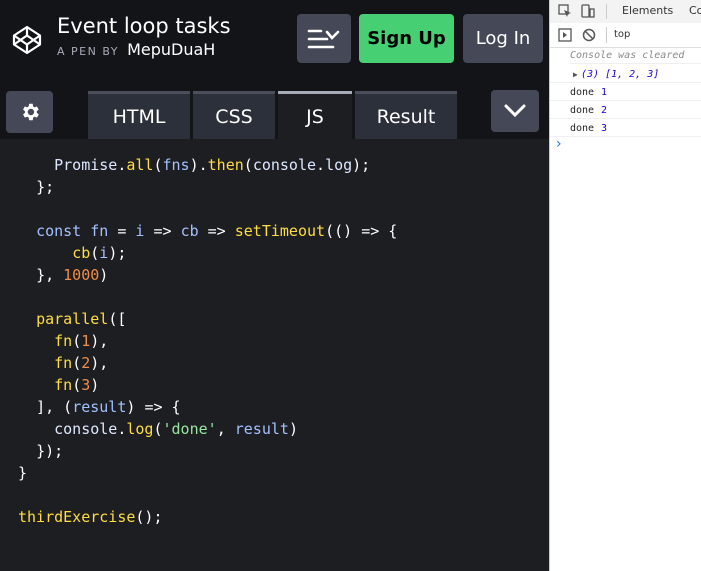  Describe the element at coordinates (86, 165) in the screenshot. I see `code-token: Promise` at that location.